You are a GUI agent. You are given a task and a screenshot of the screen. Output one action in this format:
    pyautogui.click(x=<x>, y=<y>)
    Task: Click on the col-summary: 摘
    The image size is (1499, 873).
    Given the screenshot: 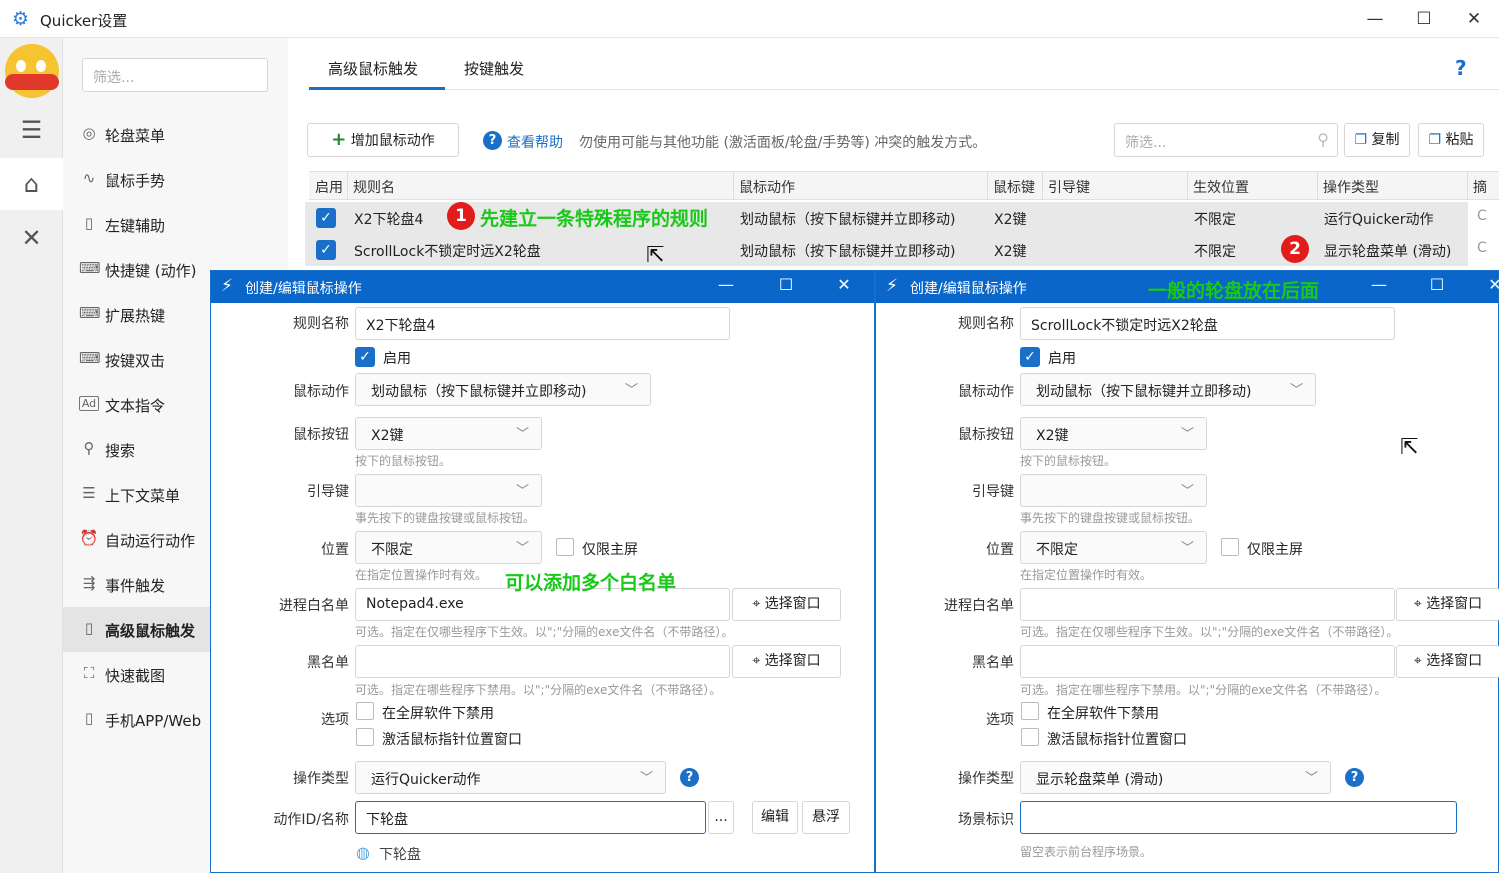 What is the action you would take?
    pyautogui.click(x=1480, y=187)
    